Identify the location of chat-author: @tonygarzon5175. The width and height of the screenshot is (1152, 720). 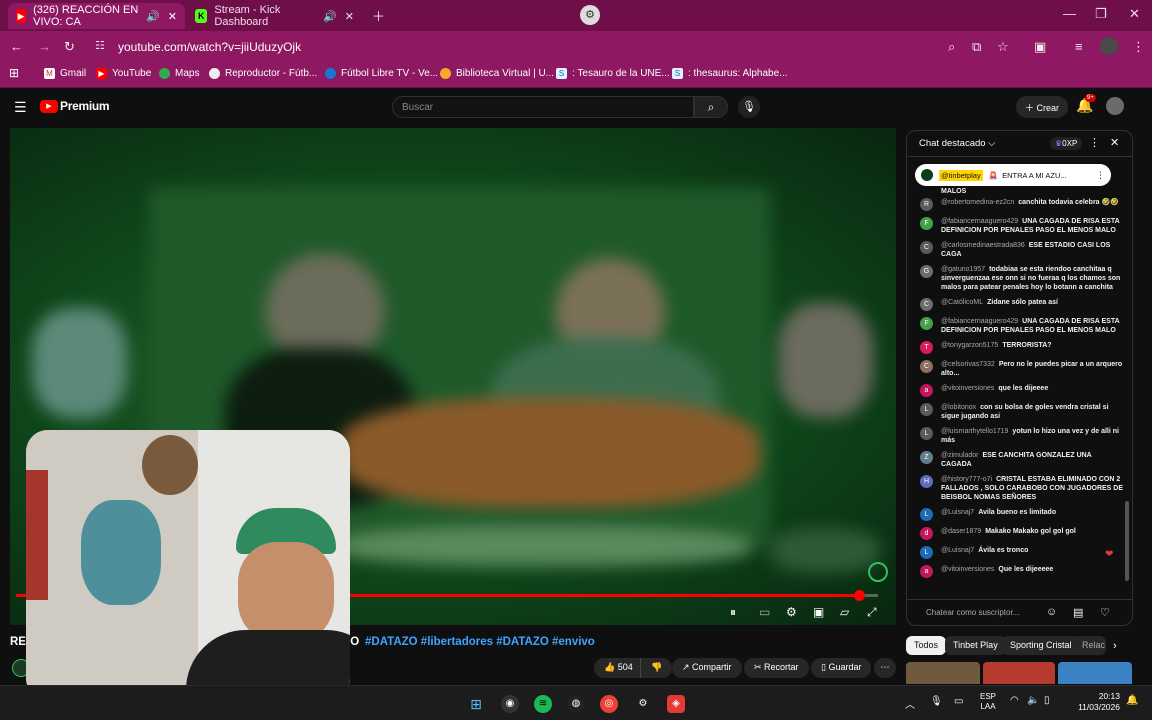
(969, 345).